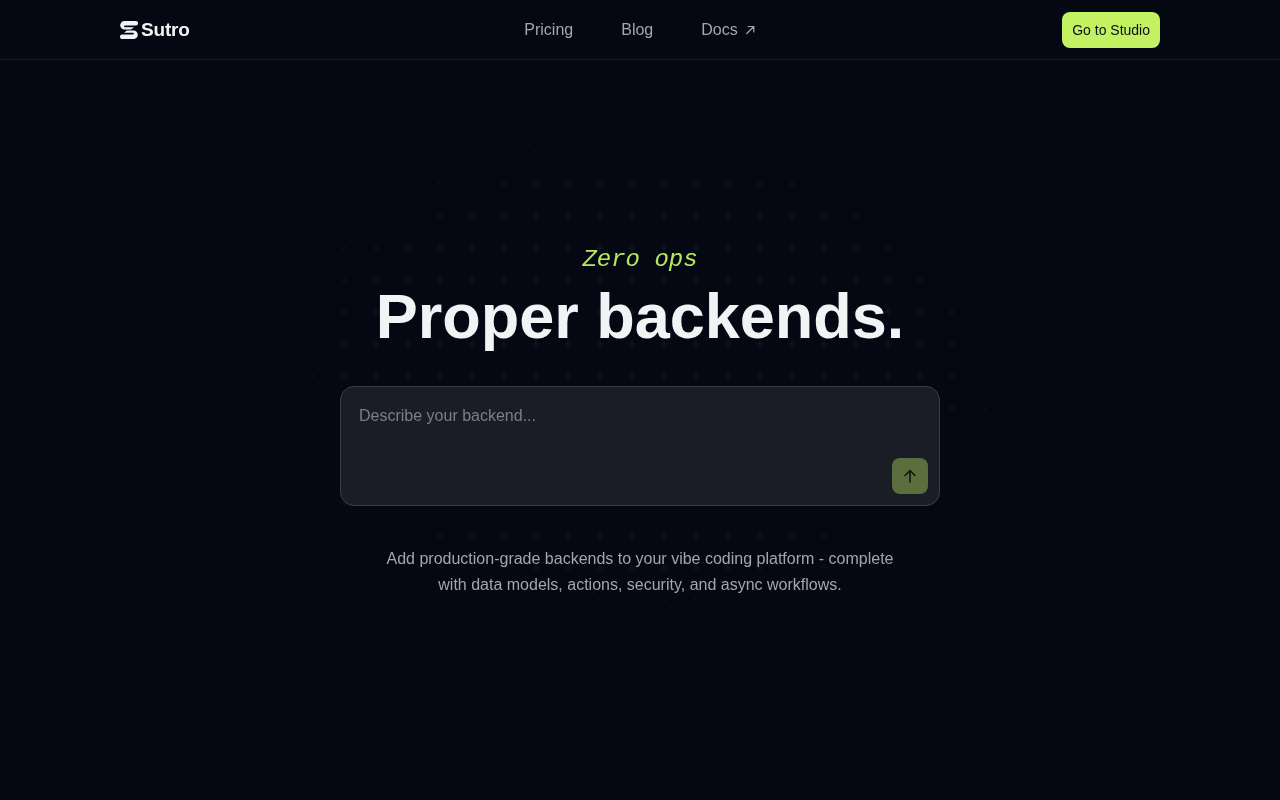 The width and height of the screenshot is (1280, 800). Describe the element at coordinates (549, 29) in the screenshot. I see `nav-link: Pricing` at that location.